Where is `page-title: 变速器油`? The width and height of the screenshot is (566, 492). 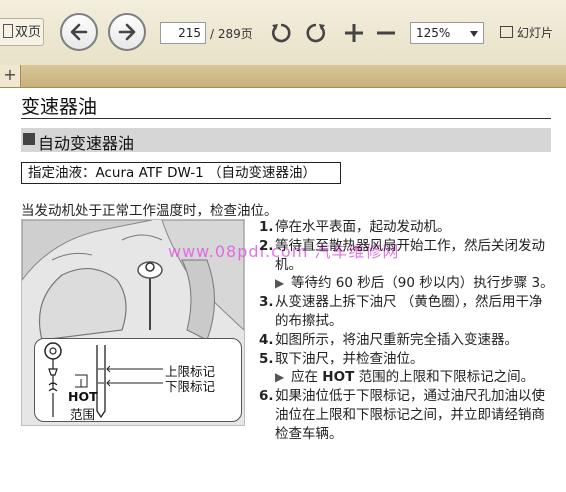
page-title: 变速器油 is located at coordinates (59, 107).